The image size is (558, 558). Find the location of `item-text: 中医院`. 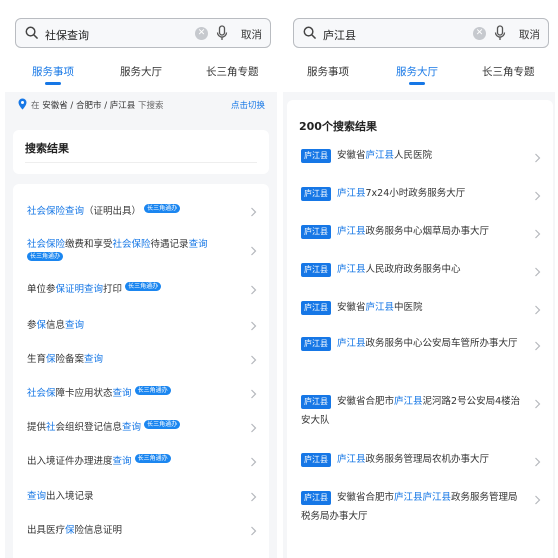

item-text: 中医院 is located at coordinates (408, 307).